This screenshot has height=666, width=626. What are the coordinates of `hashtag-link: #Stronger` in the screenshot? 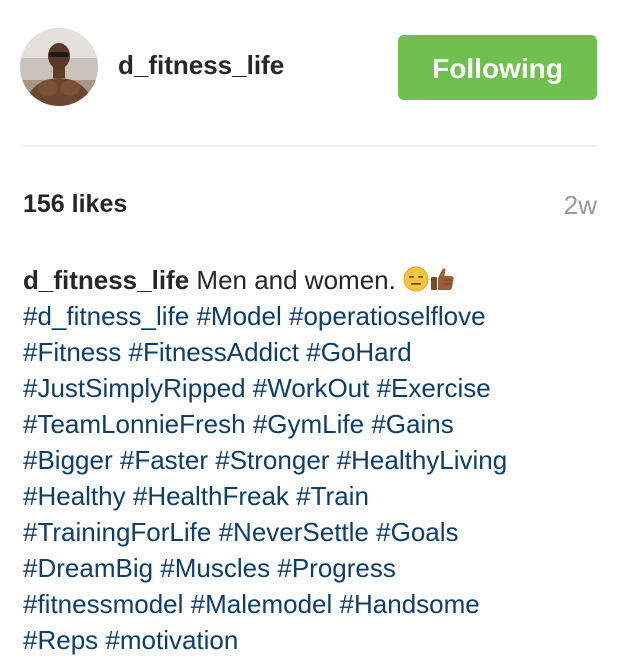 It's located at (272, 460).